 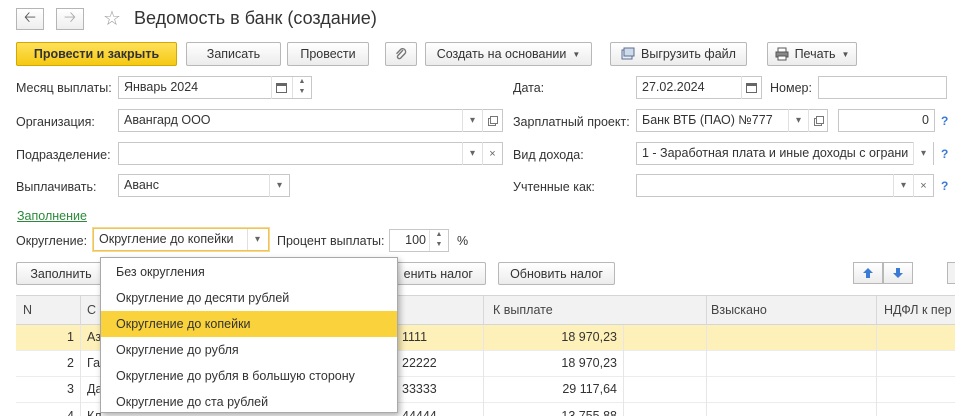 I want to click on column-header-ndfl: НДФЛ к пер, so click(x=918, y=310).